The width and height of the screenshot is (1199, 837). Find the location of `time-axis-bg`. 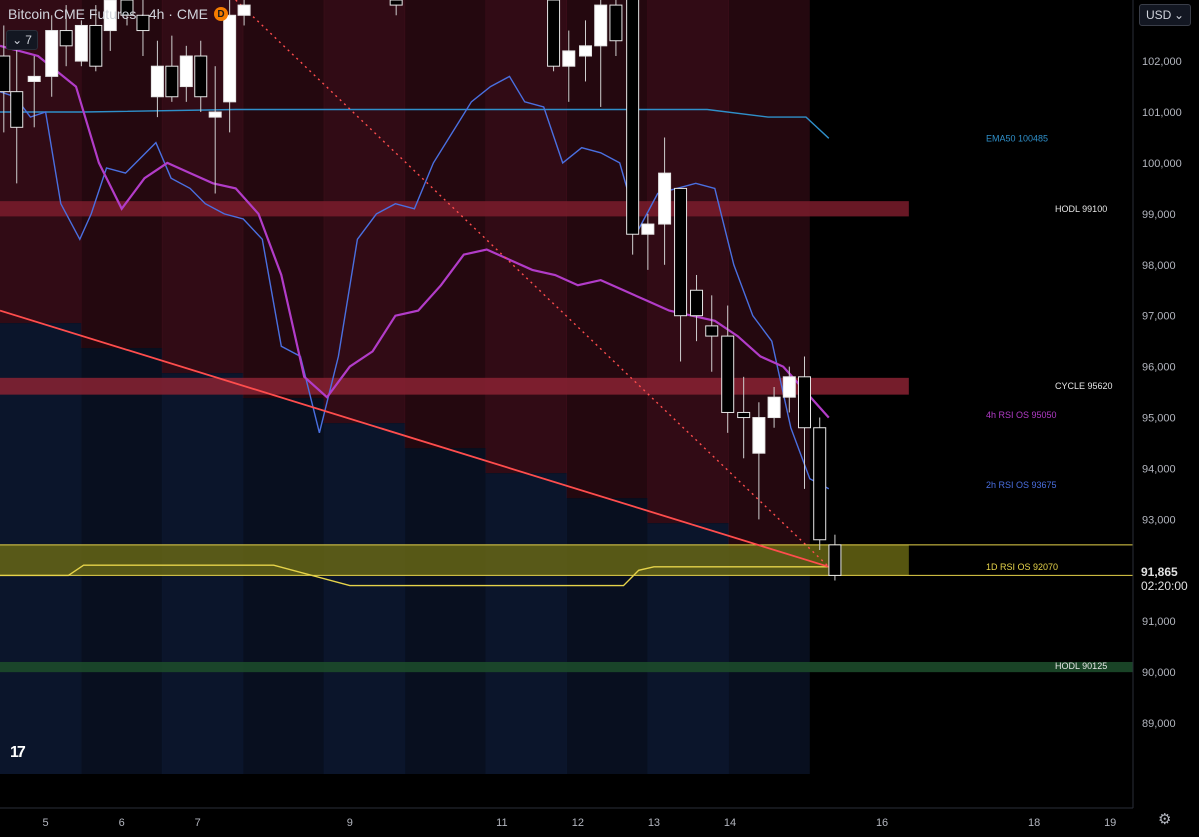

time-axis-bg is located at coordinates (566, 820).